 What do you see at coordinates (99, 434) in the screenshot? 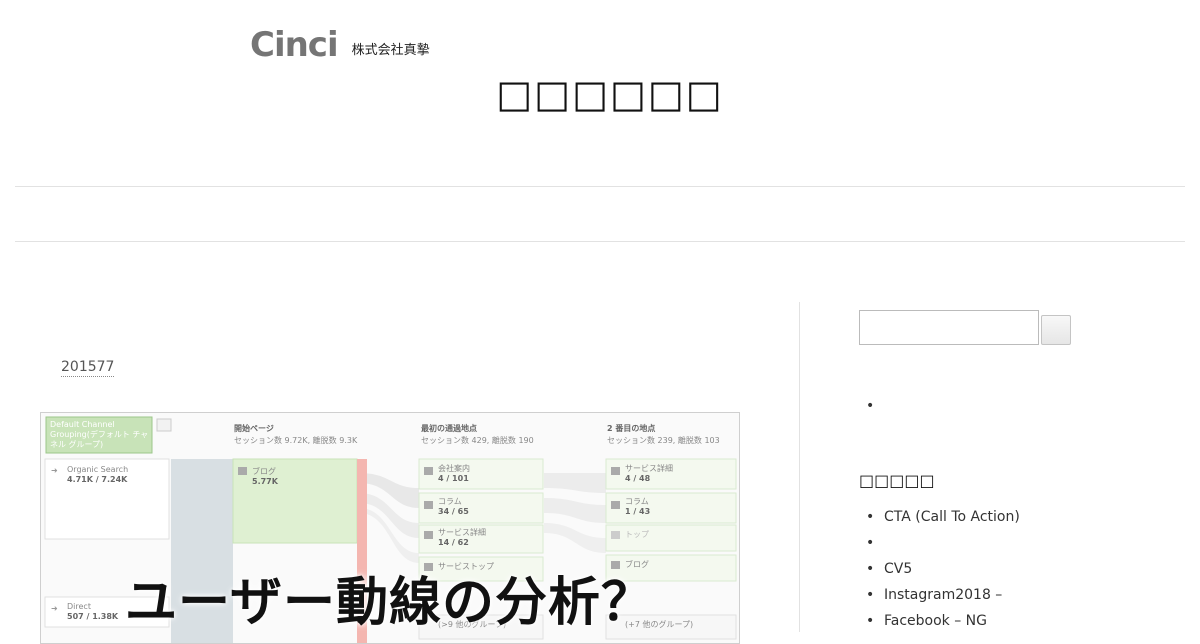
I see `channel-label-2: Grouping(デフォルト チャ` at bounding box center [99, 434].